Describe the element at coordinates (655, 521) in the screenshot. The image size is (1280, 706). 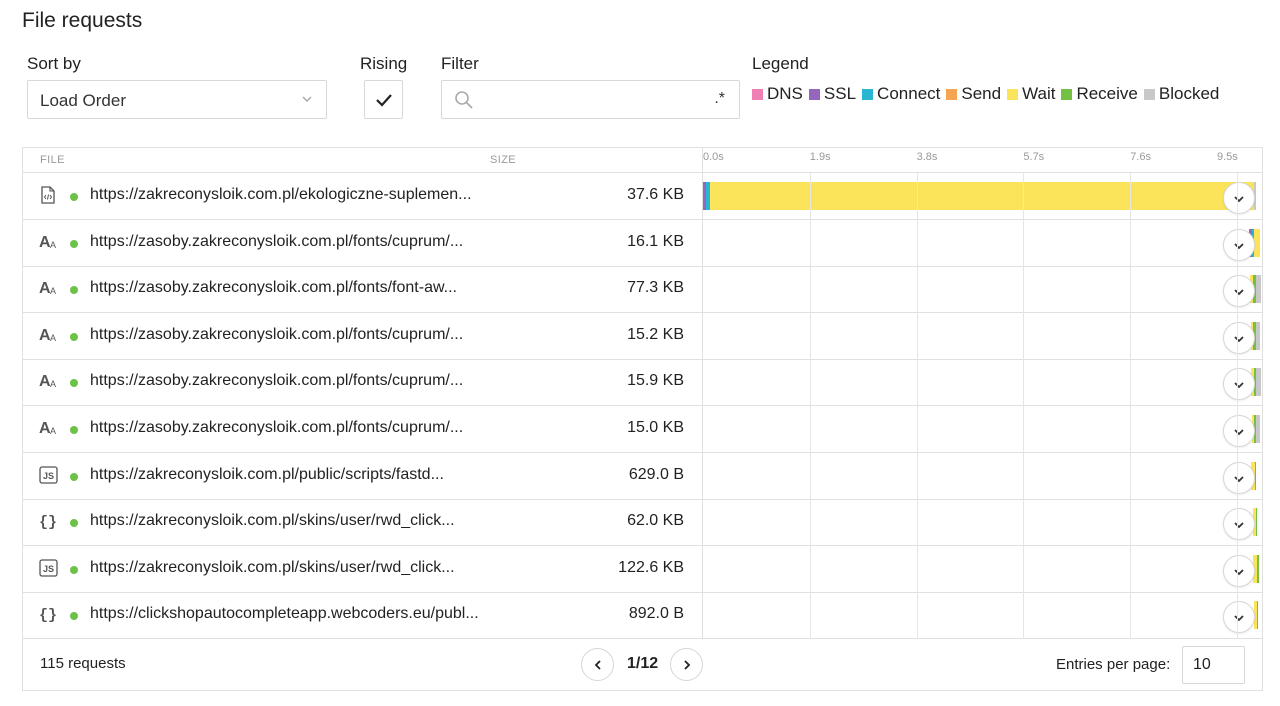
I see `file-size: 62.0 KB` at that location.